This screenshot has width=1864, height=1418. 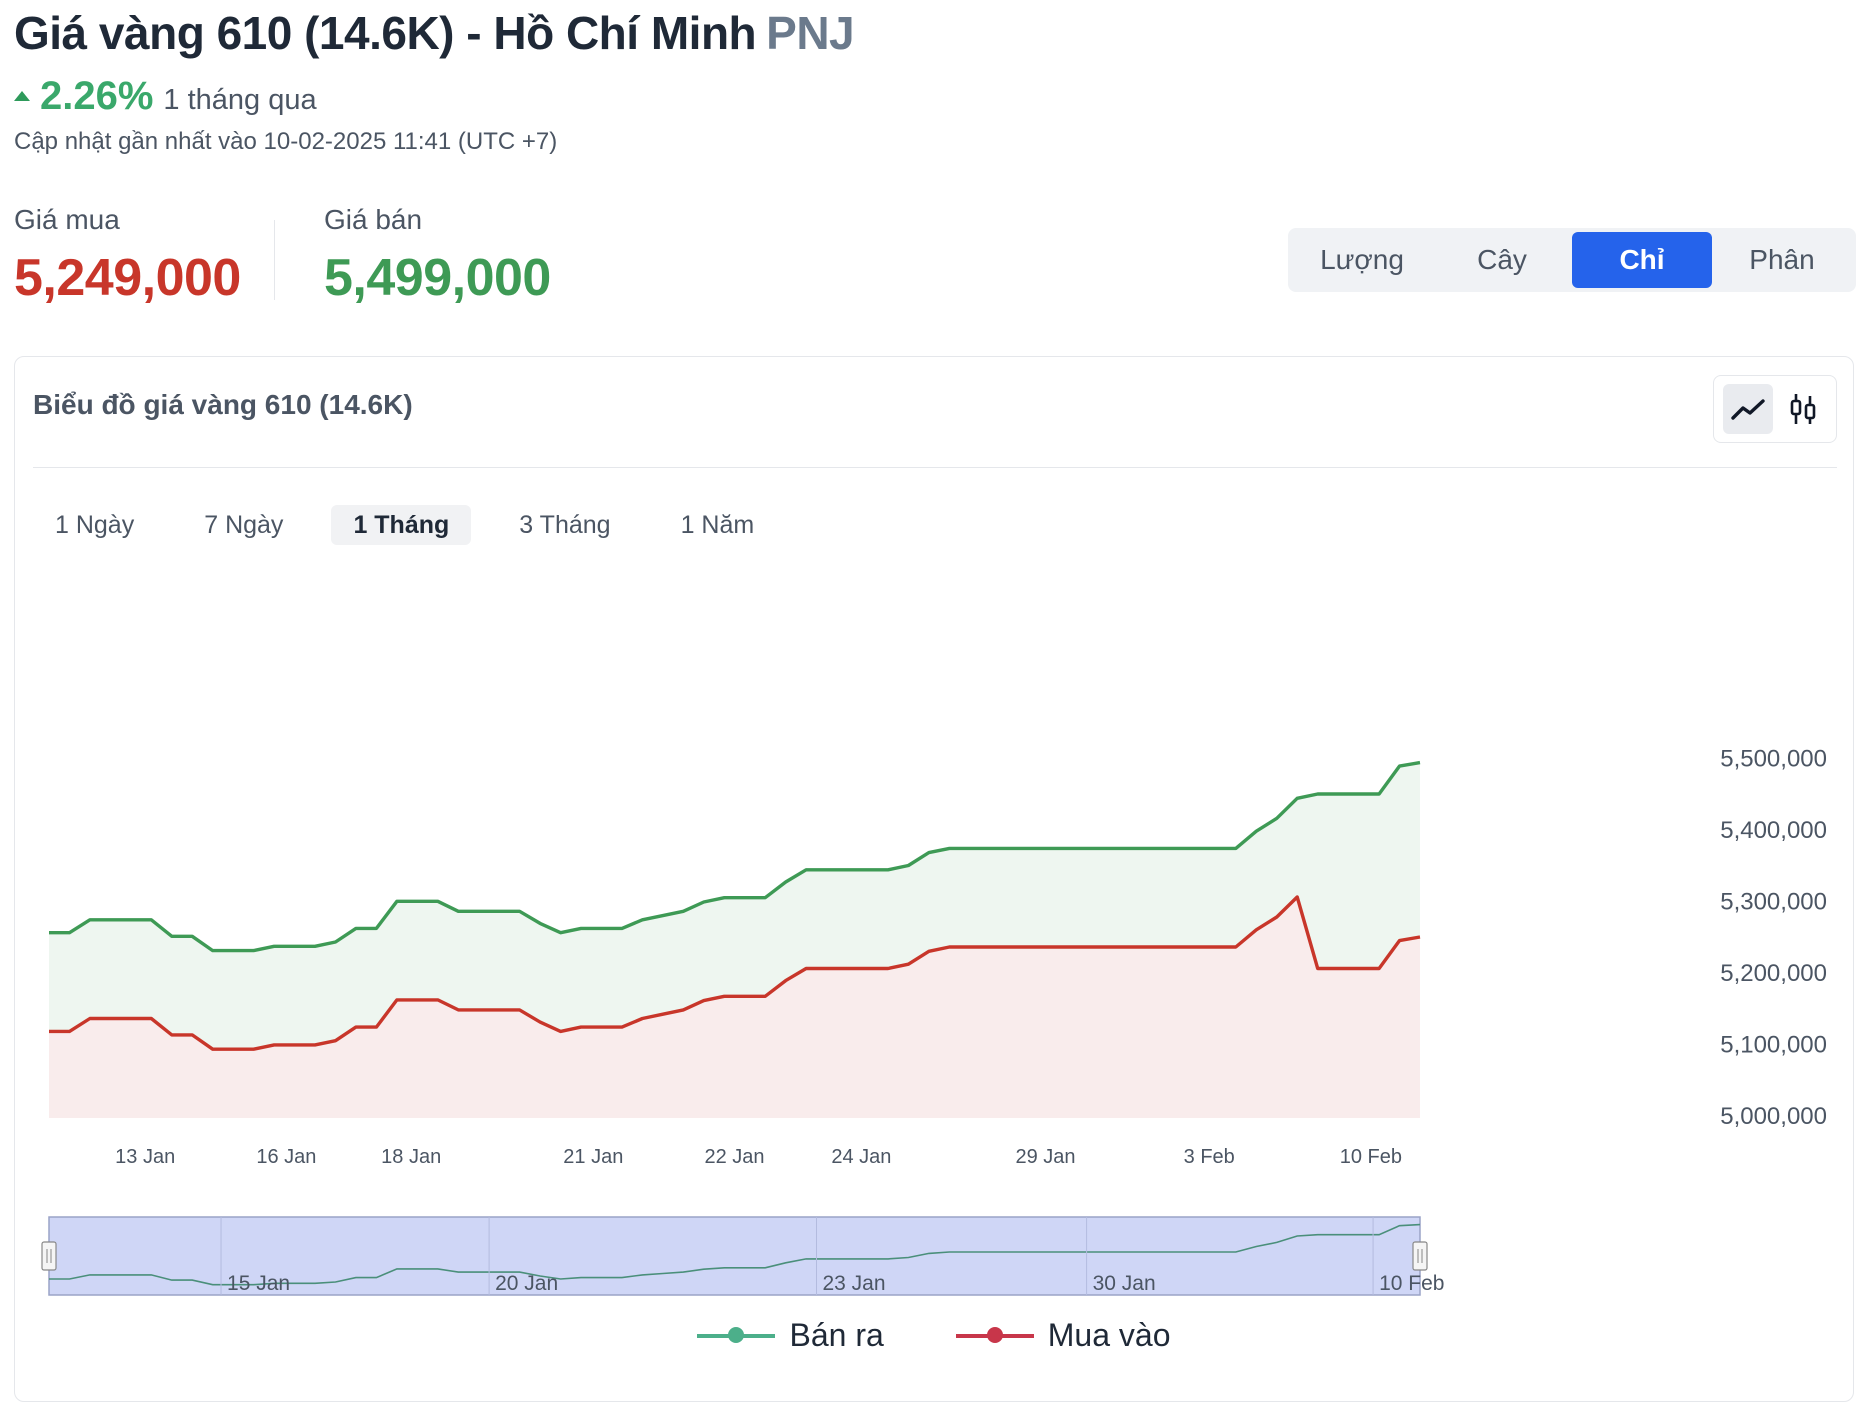 I want to click on page-title: Giá vàng 610 (14.6K) - Hồ Chí Minh PNJ, so click(x=434, y=33).